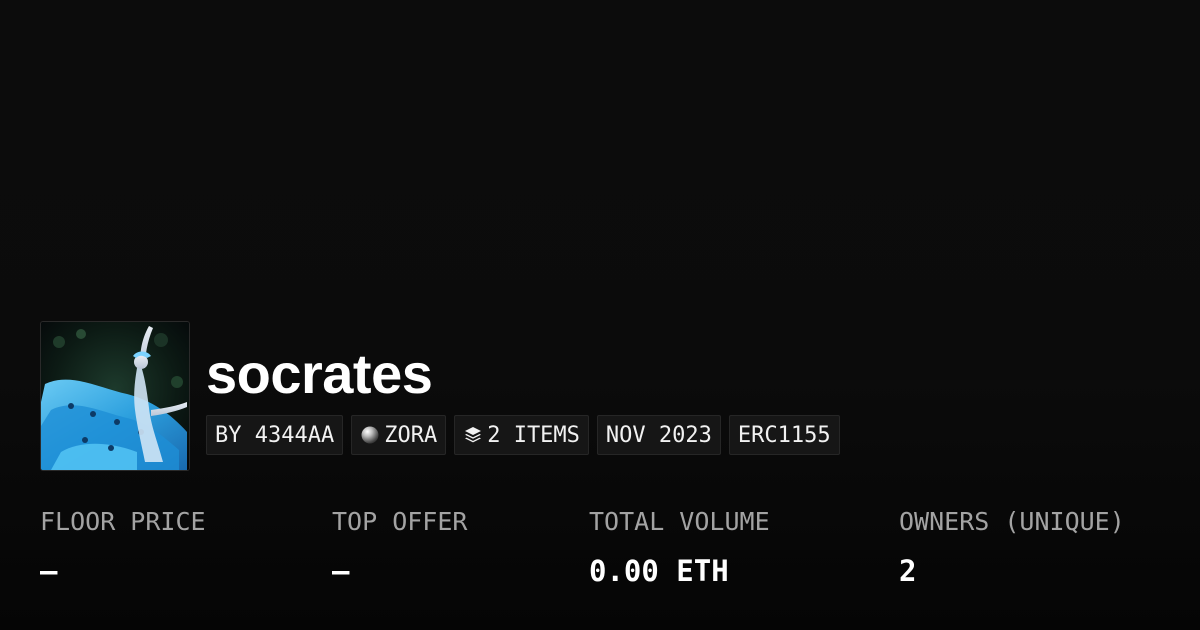 The image size is (1200, 630). I want to click on creator-badge: BY 4344AA, so click(275, 435).